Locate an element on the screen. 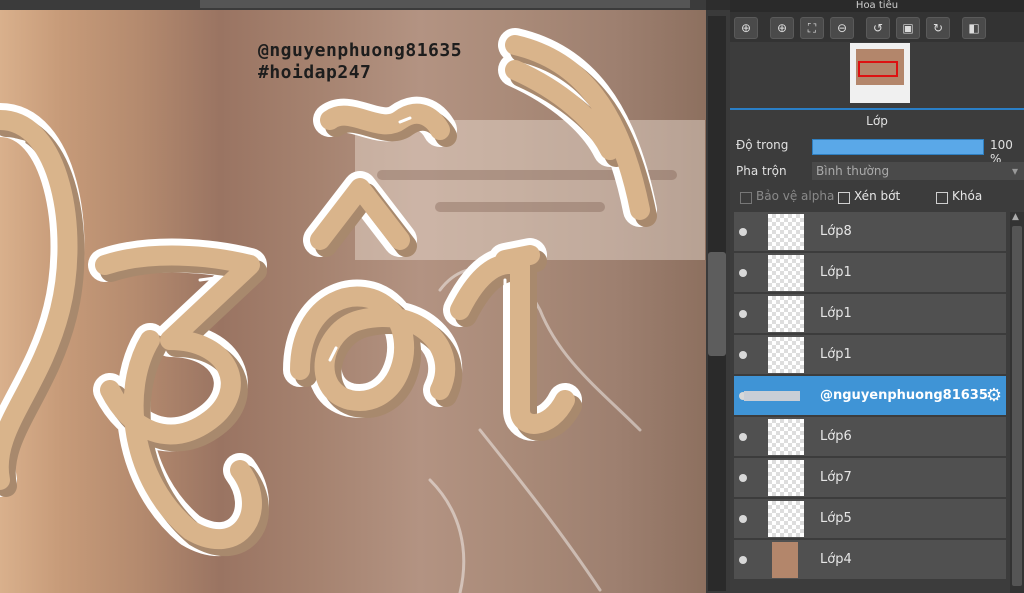 This screenshot has width=1024, height=593. layer-name: Lớp6 is located at coordinates (836, 436).